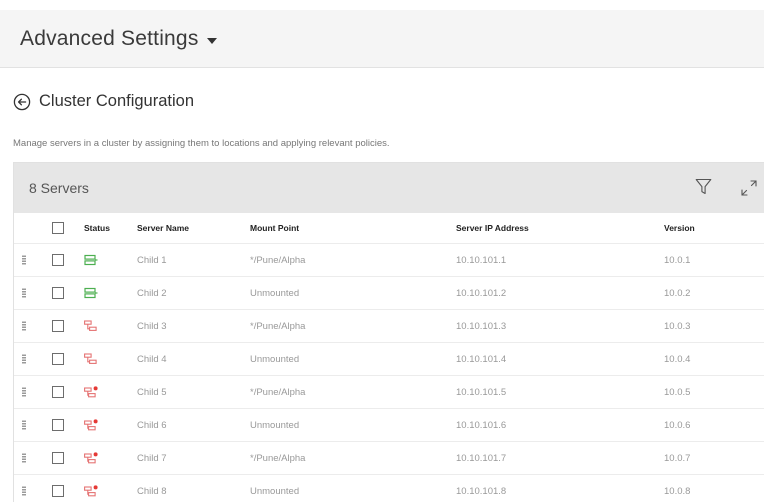  What do you see at coordinates (677, 293) in the screenshot?
I see `server-version: 10.0.2` at bounding box center [677, 293].